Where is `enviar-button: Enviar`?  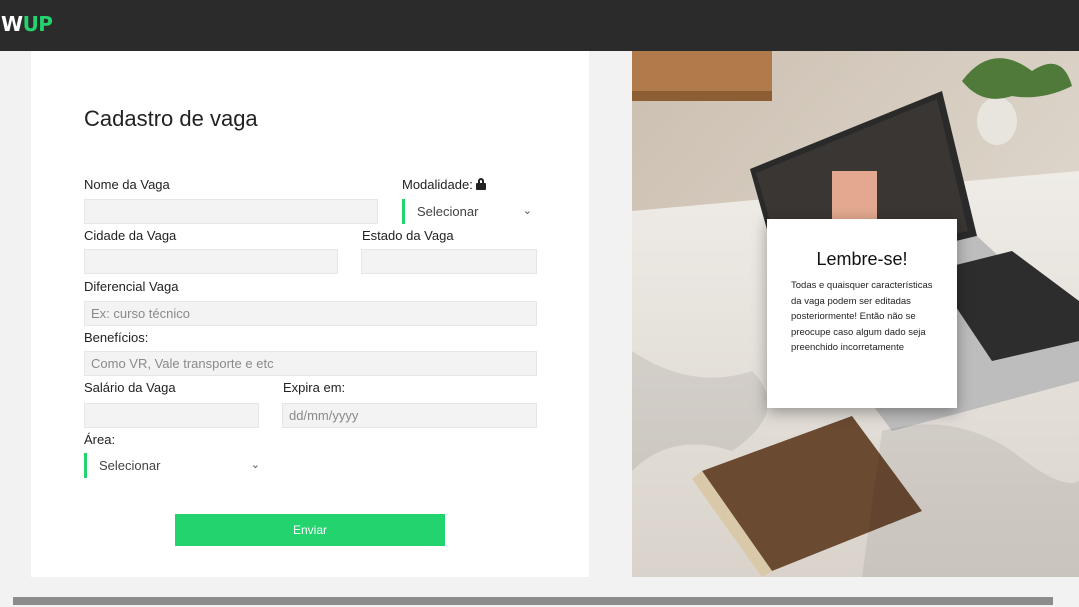
enviar-button: Enviar is located at coordinates (310, 530).